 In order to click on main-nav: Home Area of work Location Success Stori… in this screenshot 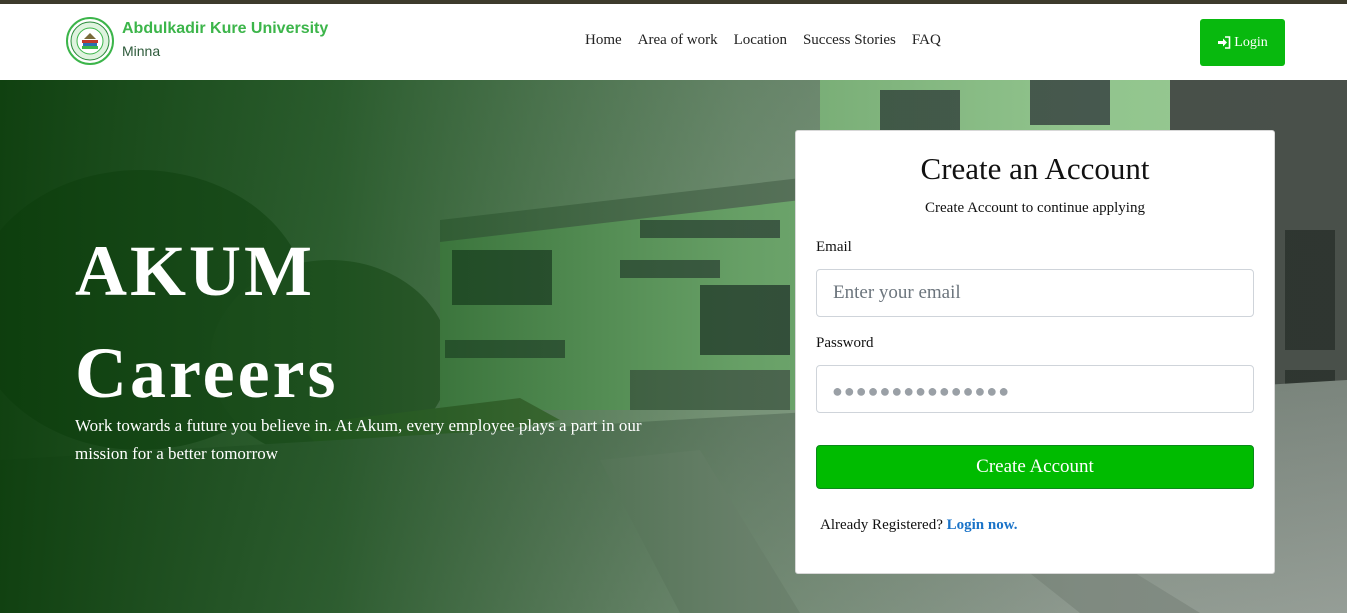, I will do `click(771, 40)`.